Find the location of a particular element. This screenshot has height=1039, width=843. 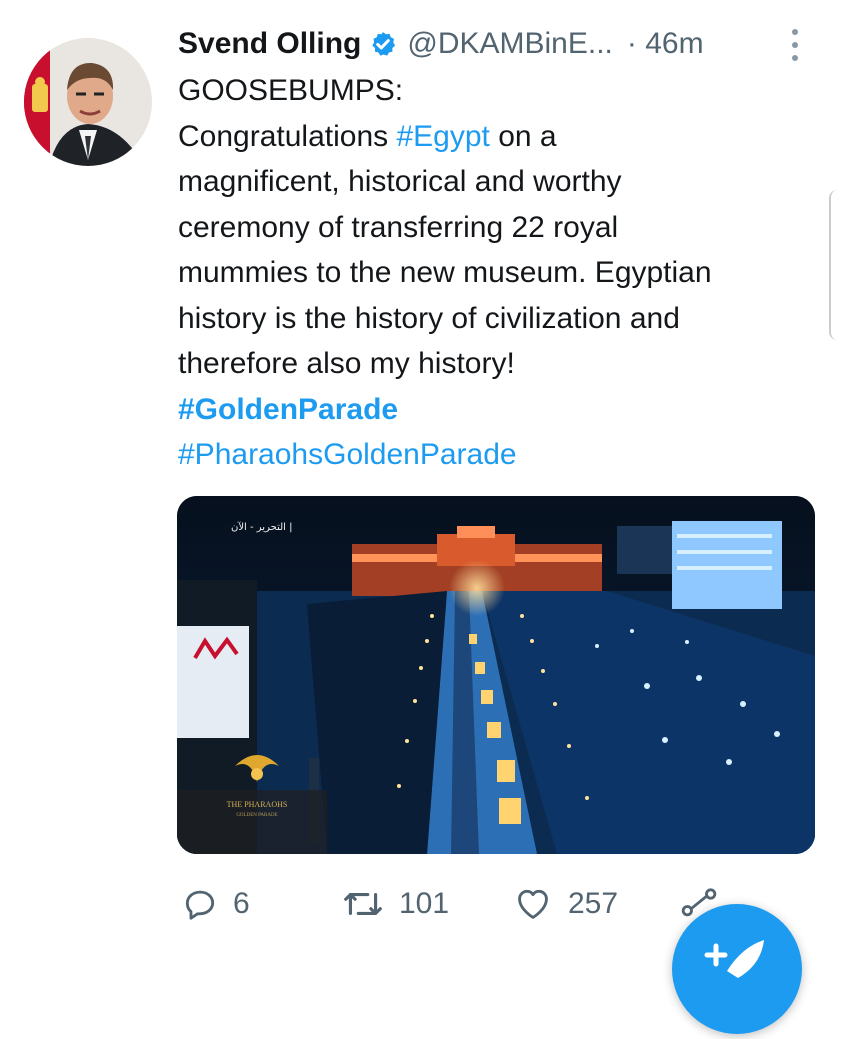

tweet-line-2: Congratulations #Egypt on a is located at coordinates (498, 137).